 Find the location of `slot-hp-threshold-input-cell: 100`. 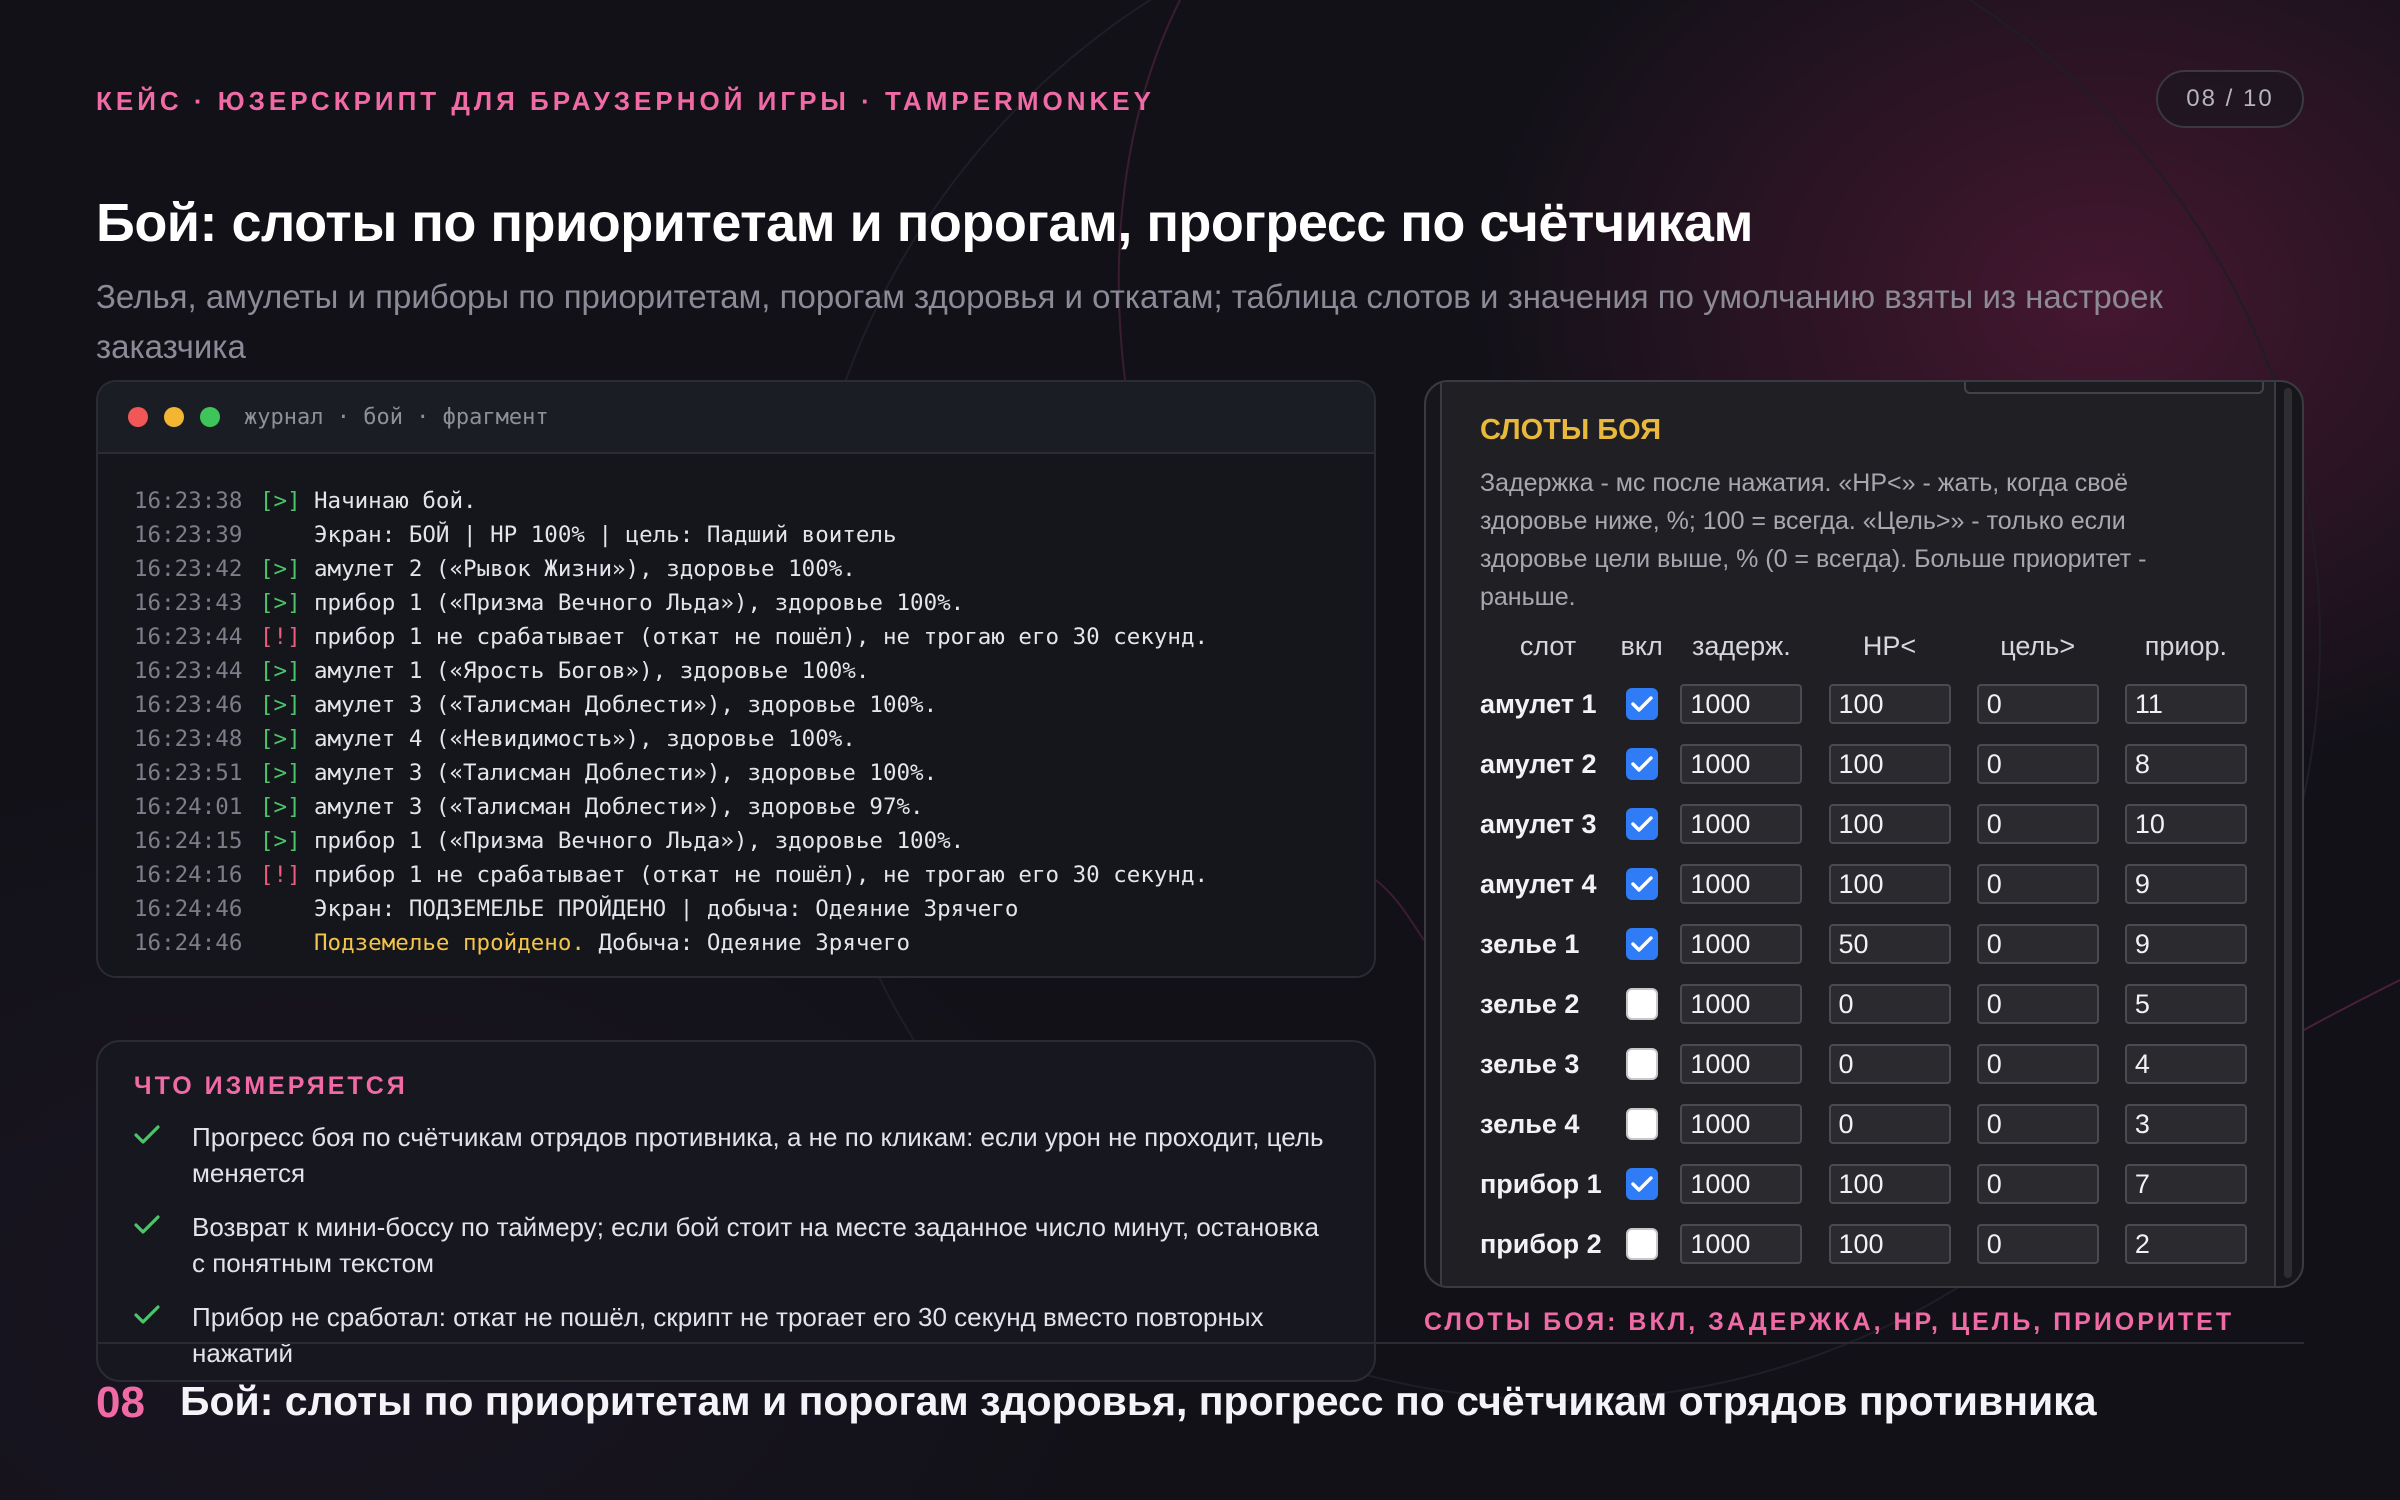

slot-hp-threshold-input-cell: 100 is located at coordinates (1889, 764).